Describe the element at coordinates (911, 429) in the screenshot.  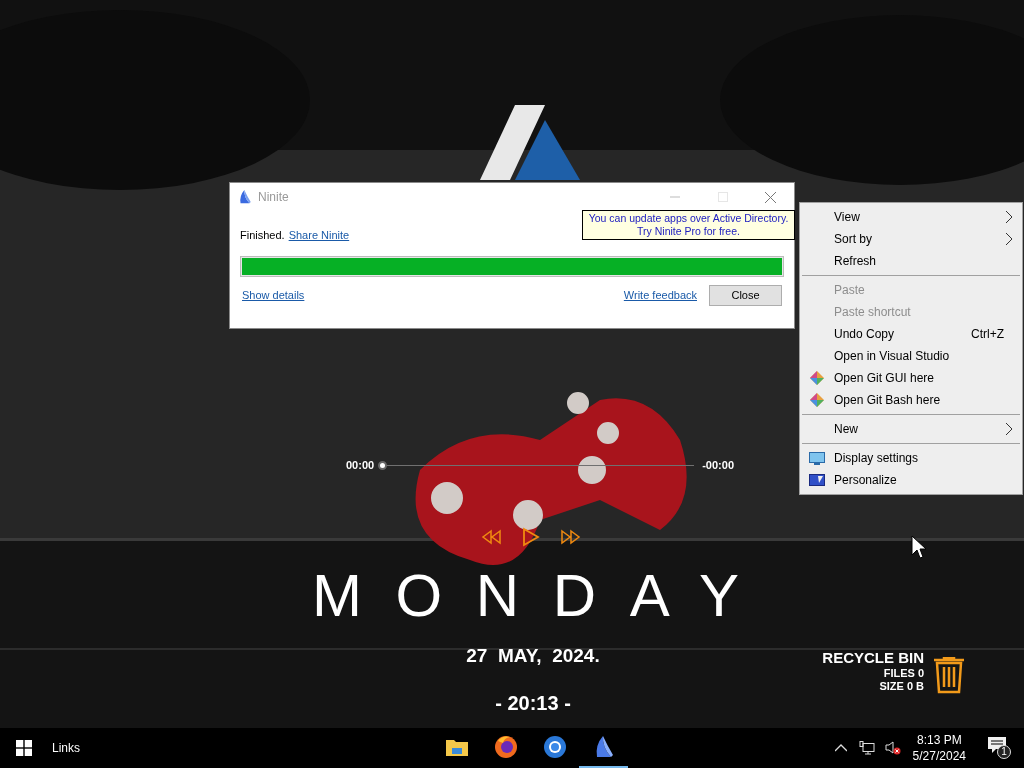
I see `menu-item: New` at that location.